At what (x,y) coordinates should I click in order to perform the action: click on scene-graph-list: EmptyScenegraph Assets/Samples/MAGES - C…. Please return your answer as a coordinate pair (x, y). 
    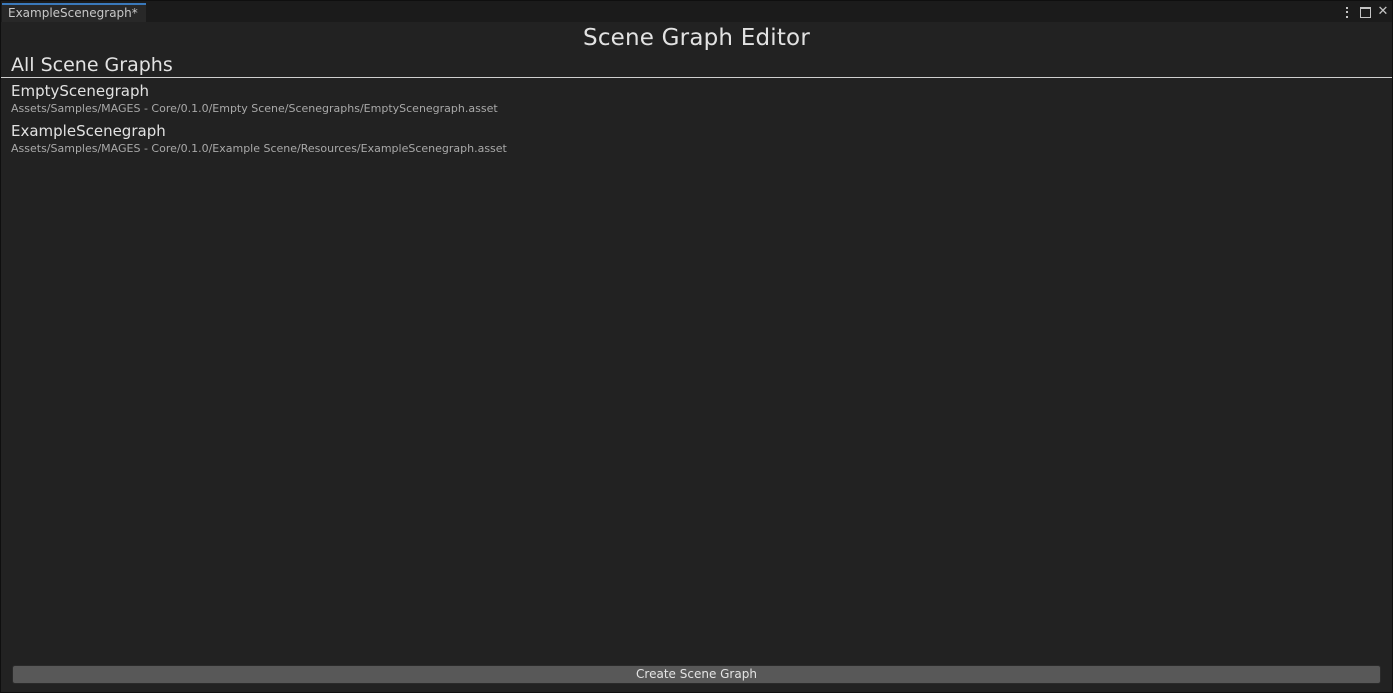
    Looking at the image, I should click on (696, 122).